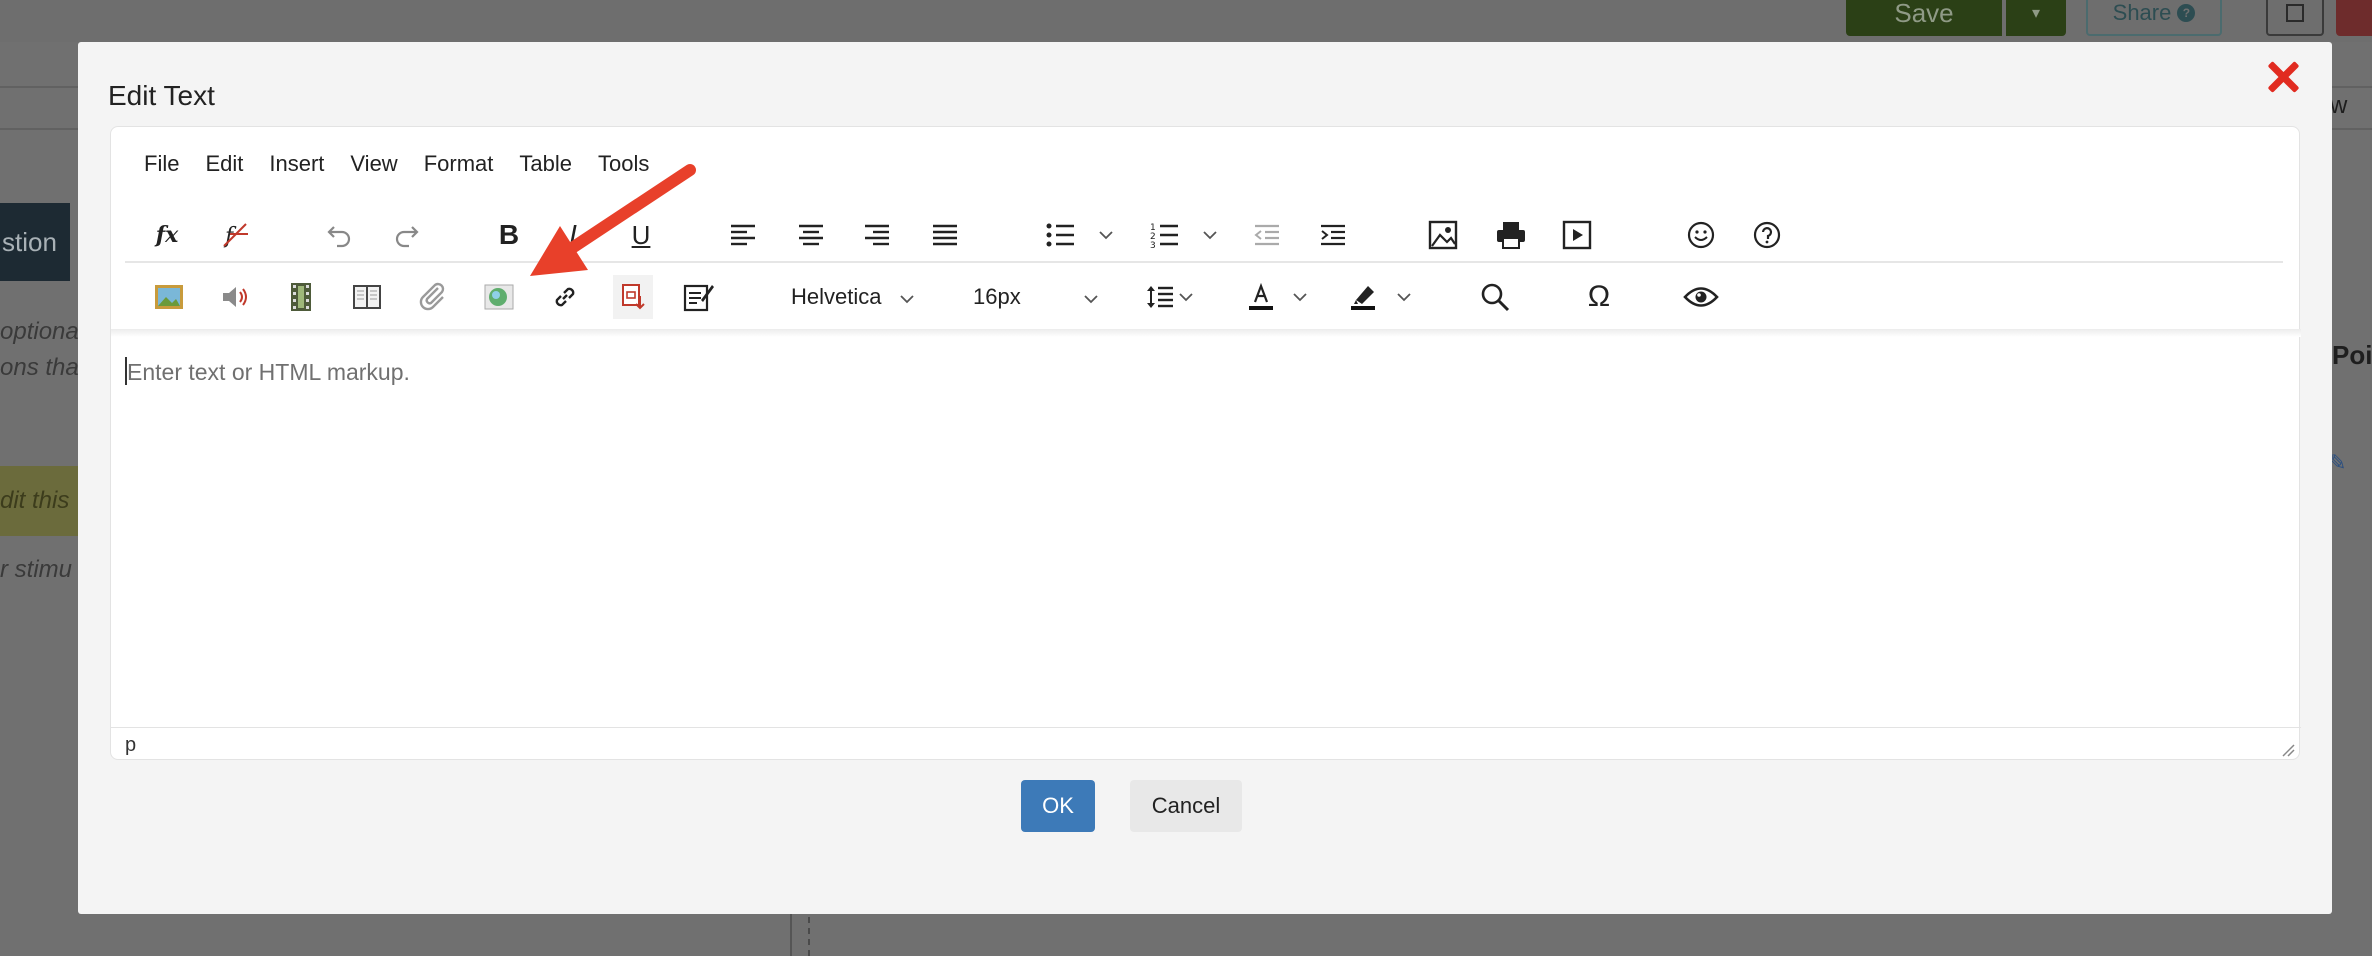 This screenshot has height=956, width=2372. What do you see at coordinates (367, 297) in the screenshot?
I see `book-icon` at bounding box center [367, 297].